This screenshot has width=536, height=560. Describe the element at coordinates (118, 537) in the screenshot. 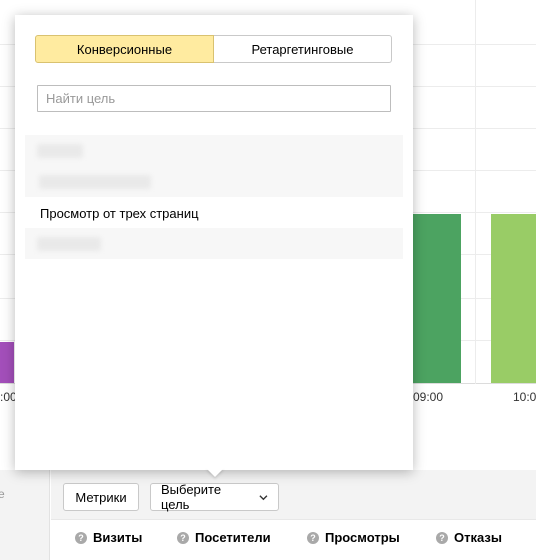

I see `metric-label: Визиты` at that location.